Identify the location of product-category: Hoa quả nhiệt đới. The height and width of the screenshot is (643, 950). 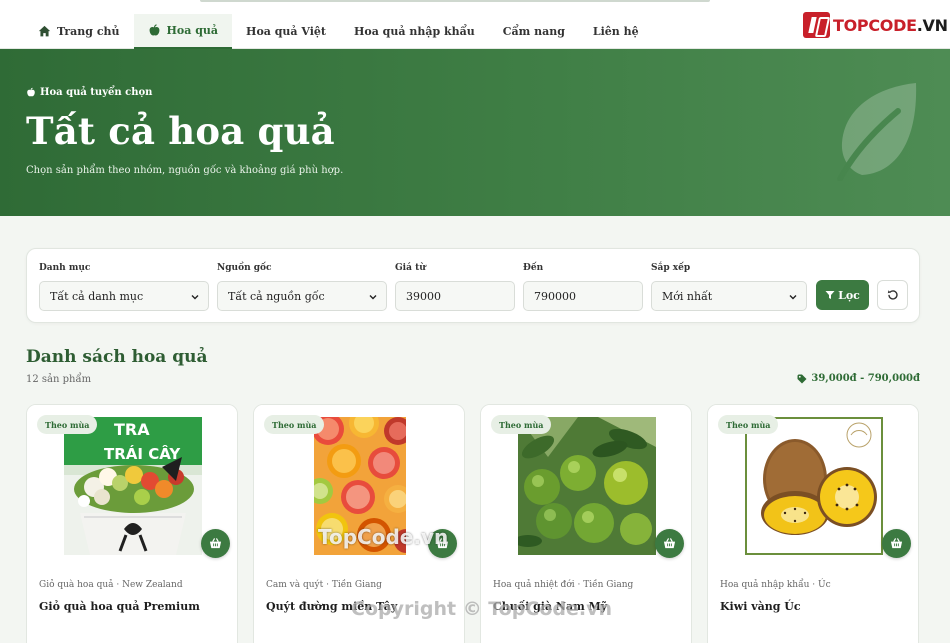
(534, 585).